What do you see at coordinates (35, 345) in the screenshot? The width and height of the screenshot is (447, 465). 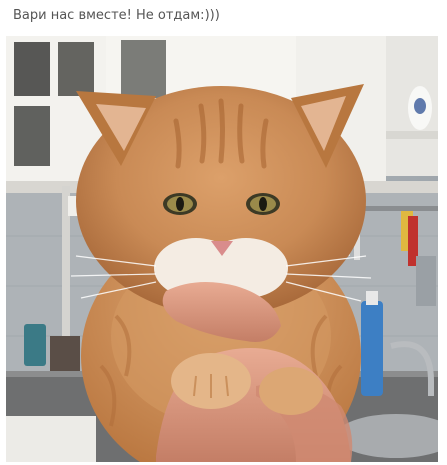 I see `jar` at bounding box center [35, 345].